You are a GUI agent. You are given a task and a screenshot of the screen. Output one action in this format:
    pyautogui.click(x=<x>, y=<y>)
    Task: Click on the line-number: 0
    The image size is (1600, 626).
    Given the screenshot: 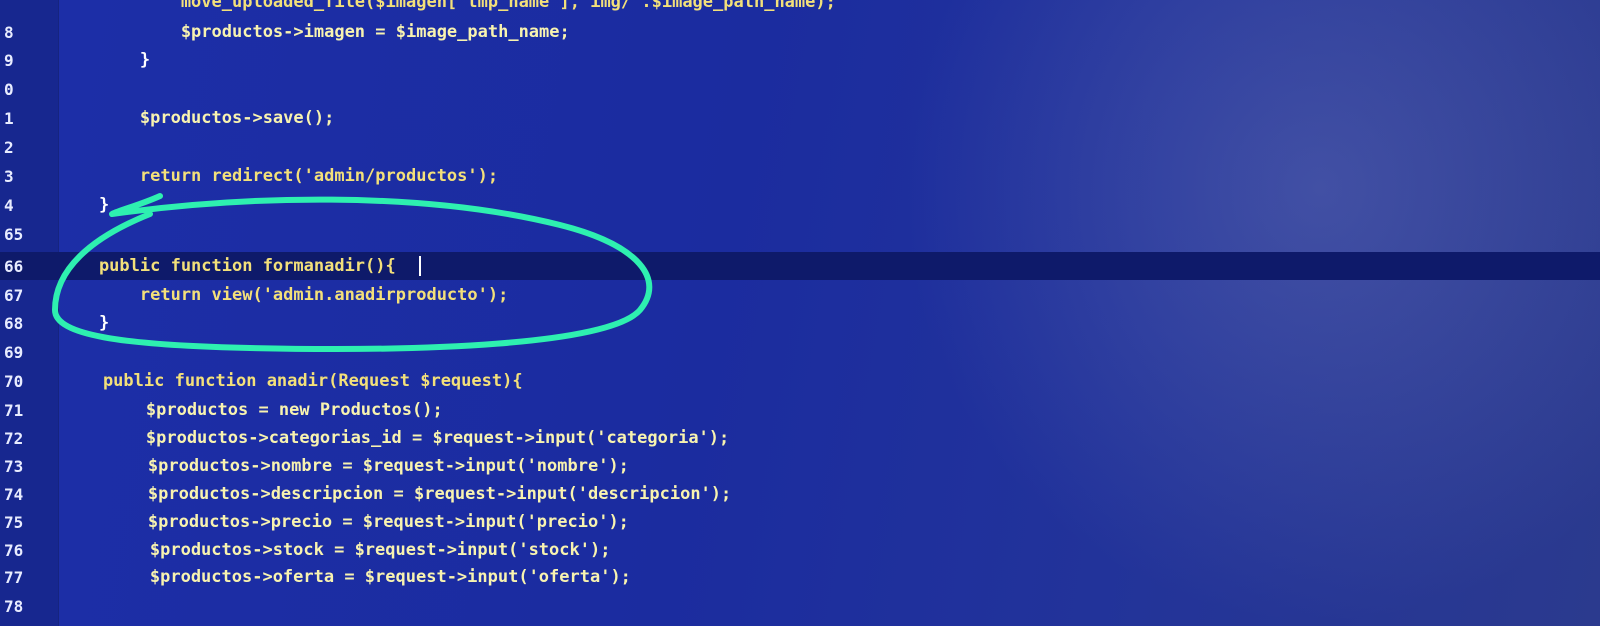 What is the action you would take?
    pyautogui.click(x=9, y=89)
    